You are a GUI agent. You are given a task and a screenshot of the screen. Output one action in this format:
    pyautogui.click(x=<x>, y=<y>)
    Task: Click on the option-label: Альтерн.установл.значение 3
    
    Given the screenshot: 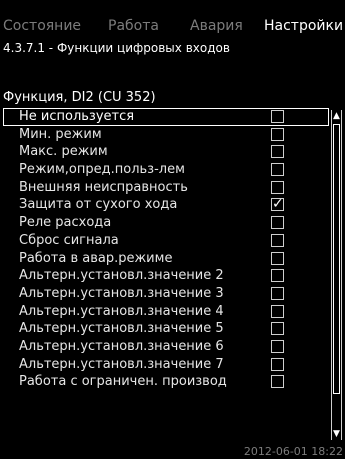 What is the action you would take?
    pyautogui.click(x=121, y=293)
    